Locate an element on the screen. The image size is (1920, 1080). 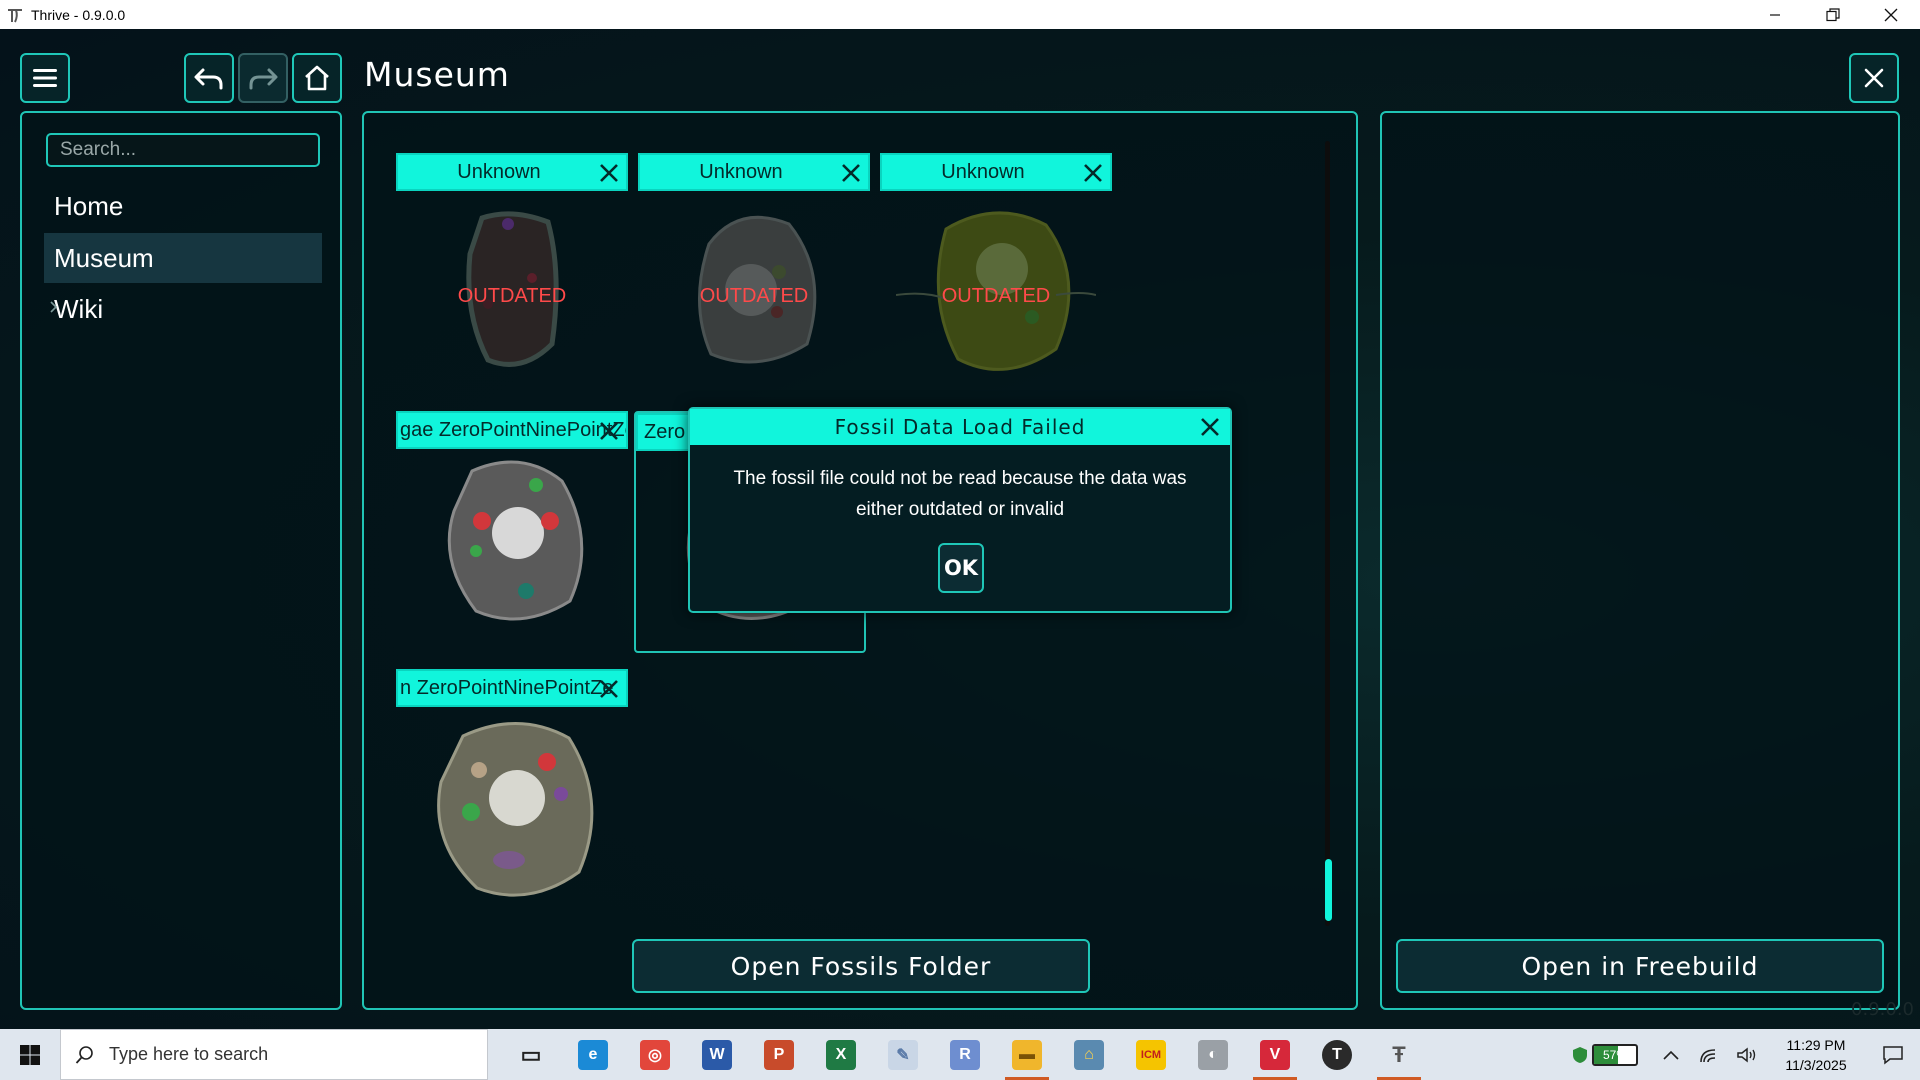
paint-glyph: ✎ is located at coordinates (903, 1054).